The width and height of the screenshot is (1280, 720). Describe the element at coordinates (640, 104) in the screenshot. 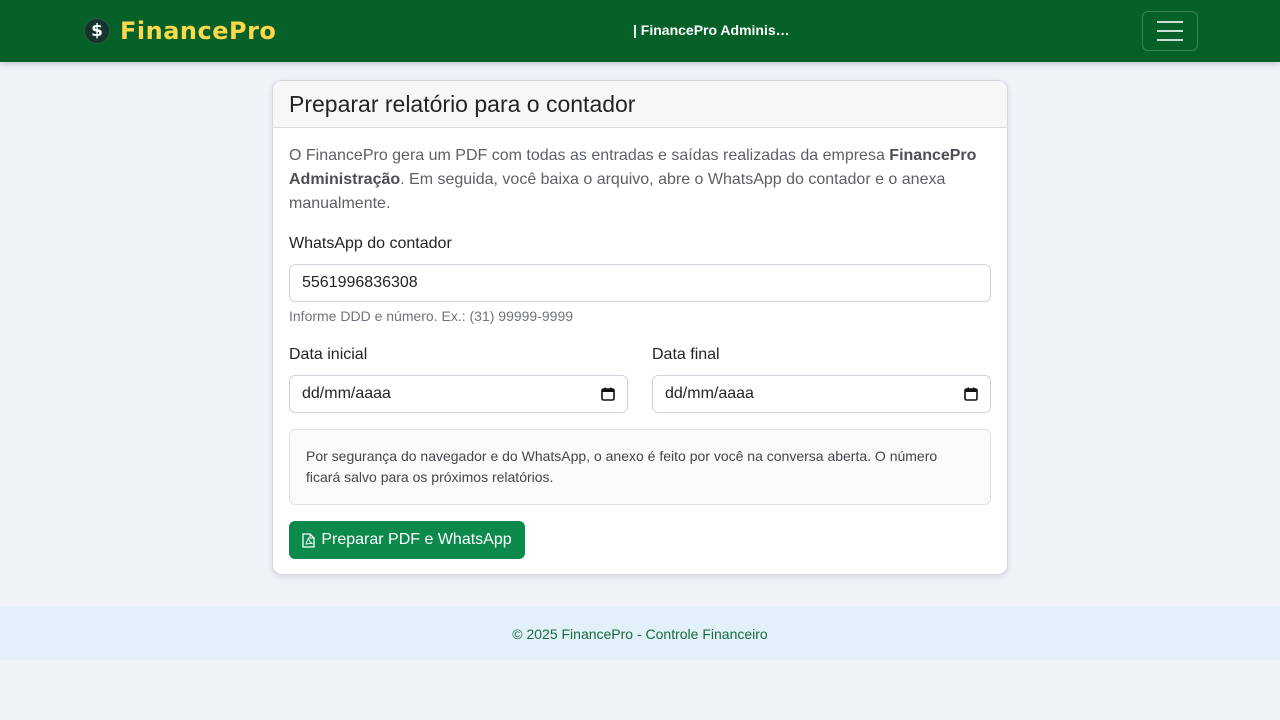

I see `card-header: Preparar relatório para o contador` at that location.